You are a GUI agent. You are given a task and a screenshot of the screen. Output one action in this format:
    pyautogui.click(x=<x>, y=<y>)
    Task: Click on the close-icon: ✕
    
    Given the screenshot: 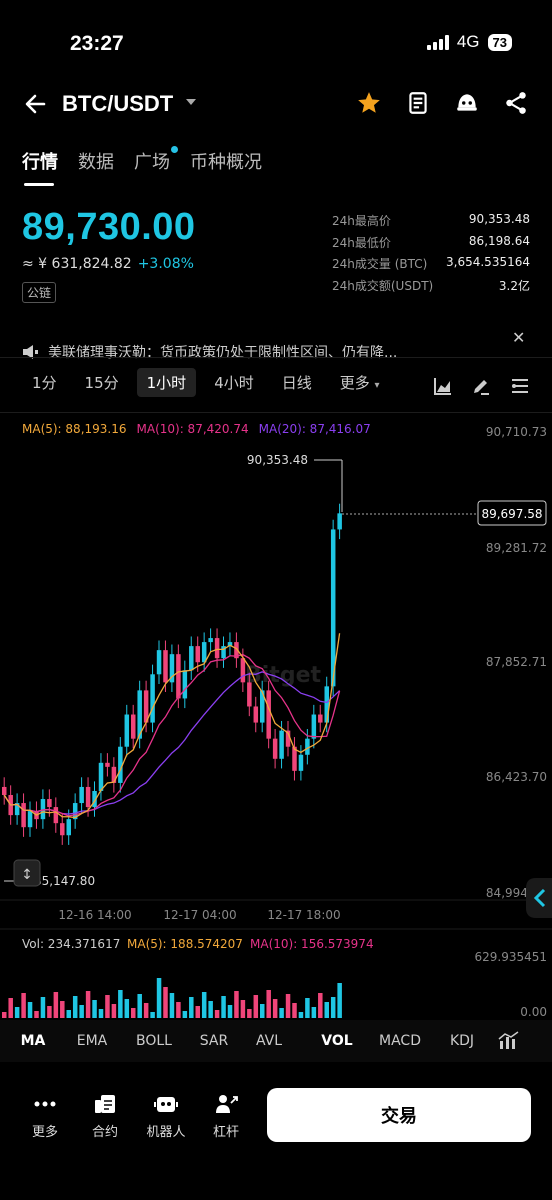 What is the action you would take?
    pyautogui.click(x=518, y=337)
    